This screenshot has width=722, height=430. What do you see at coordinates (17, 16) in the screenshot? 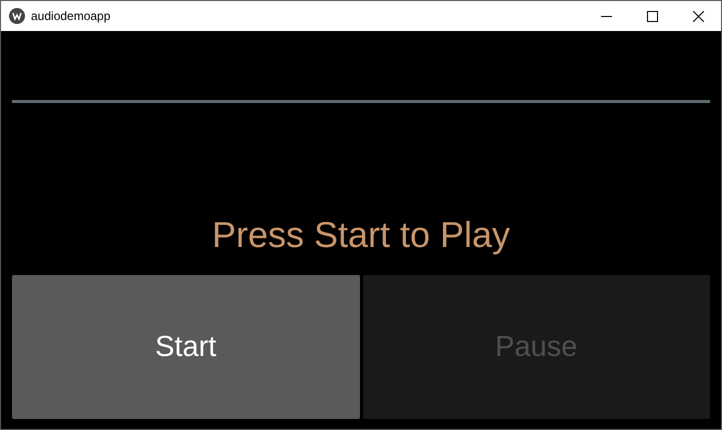
I see `app-logo-icon` at bounding box center [17, 16].